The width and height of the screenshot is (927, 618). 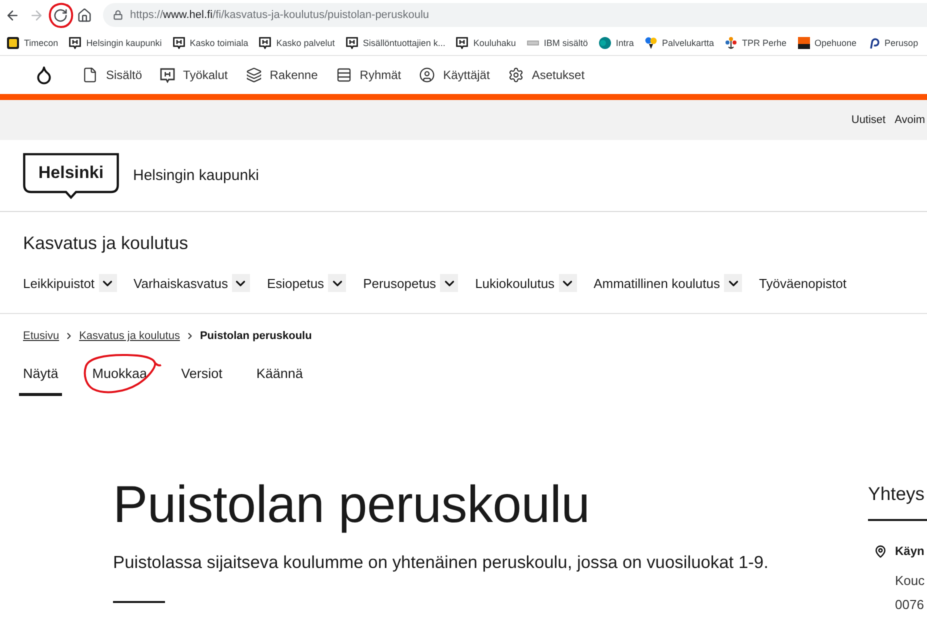 I want to click on toolbar-link: Asetukset, so click(x=546, y=75).